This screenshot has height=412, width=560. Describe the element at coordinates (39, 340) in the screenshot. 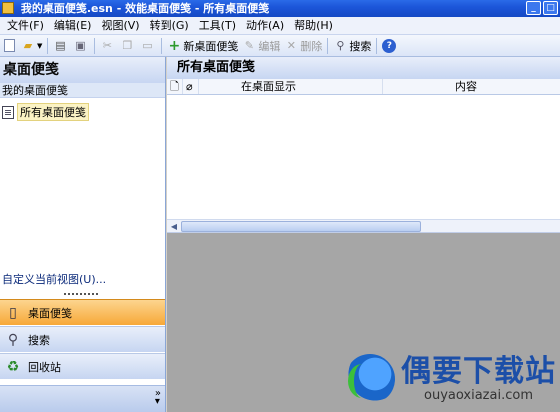

I see `nav-label: 搜索` at that location.